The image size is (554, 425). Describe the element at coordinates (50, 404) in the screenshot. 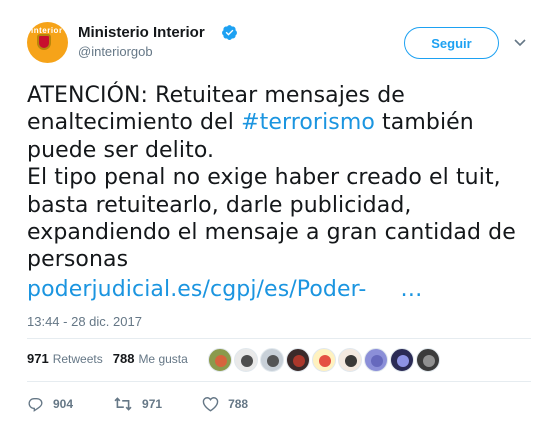

I see `reply-button: 904` at that location.